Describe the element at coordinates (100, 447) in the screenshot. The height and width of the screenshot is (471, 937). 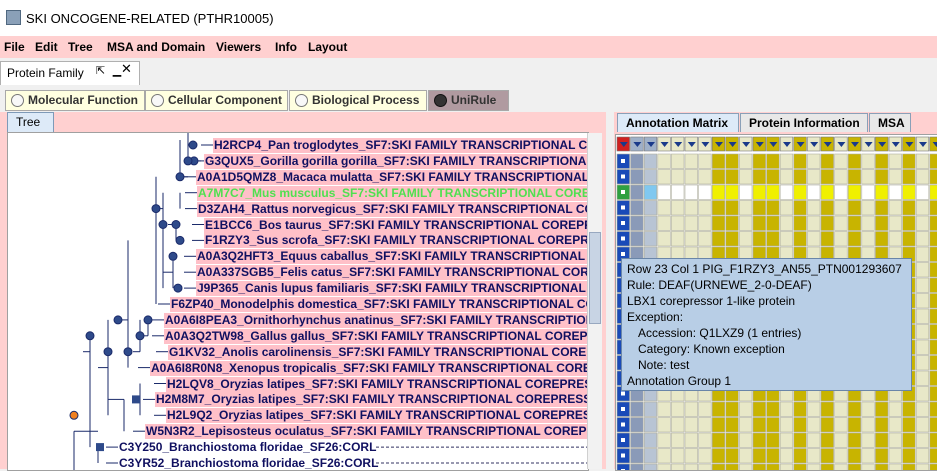
I see `tree-collapsed-node-icon` at that location.